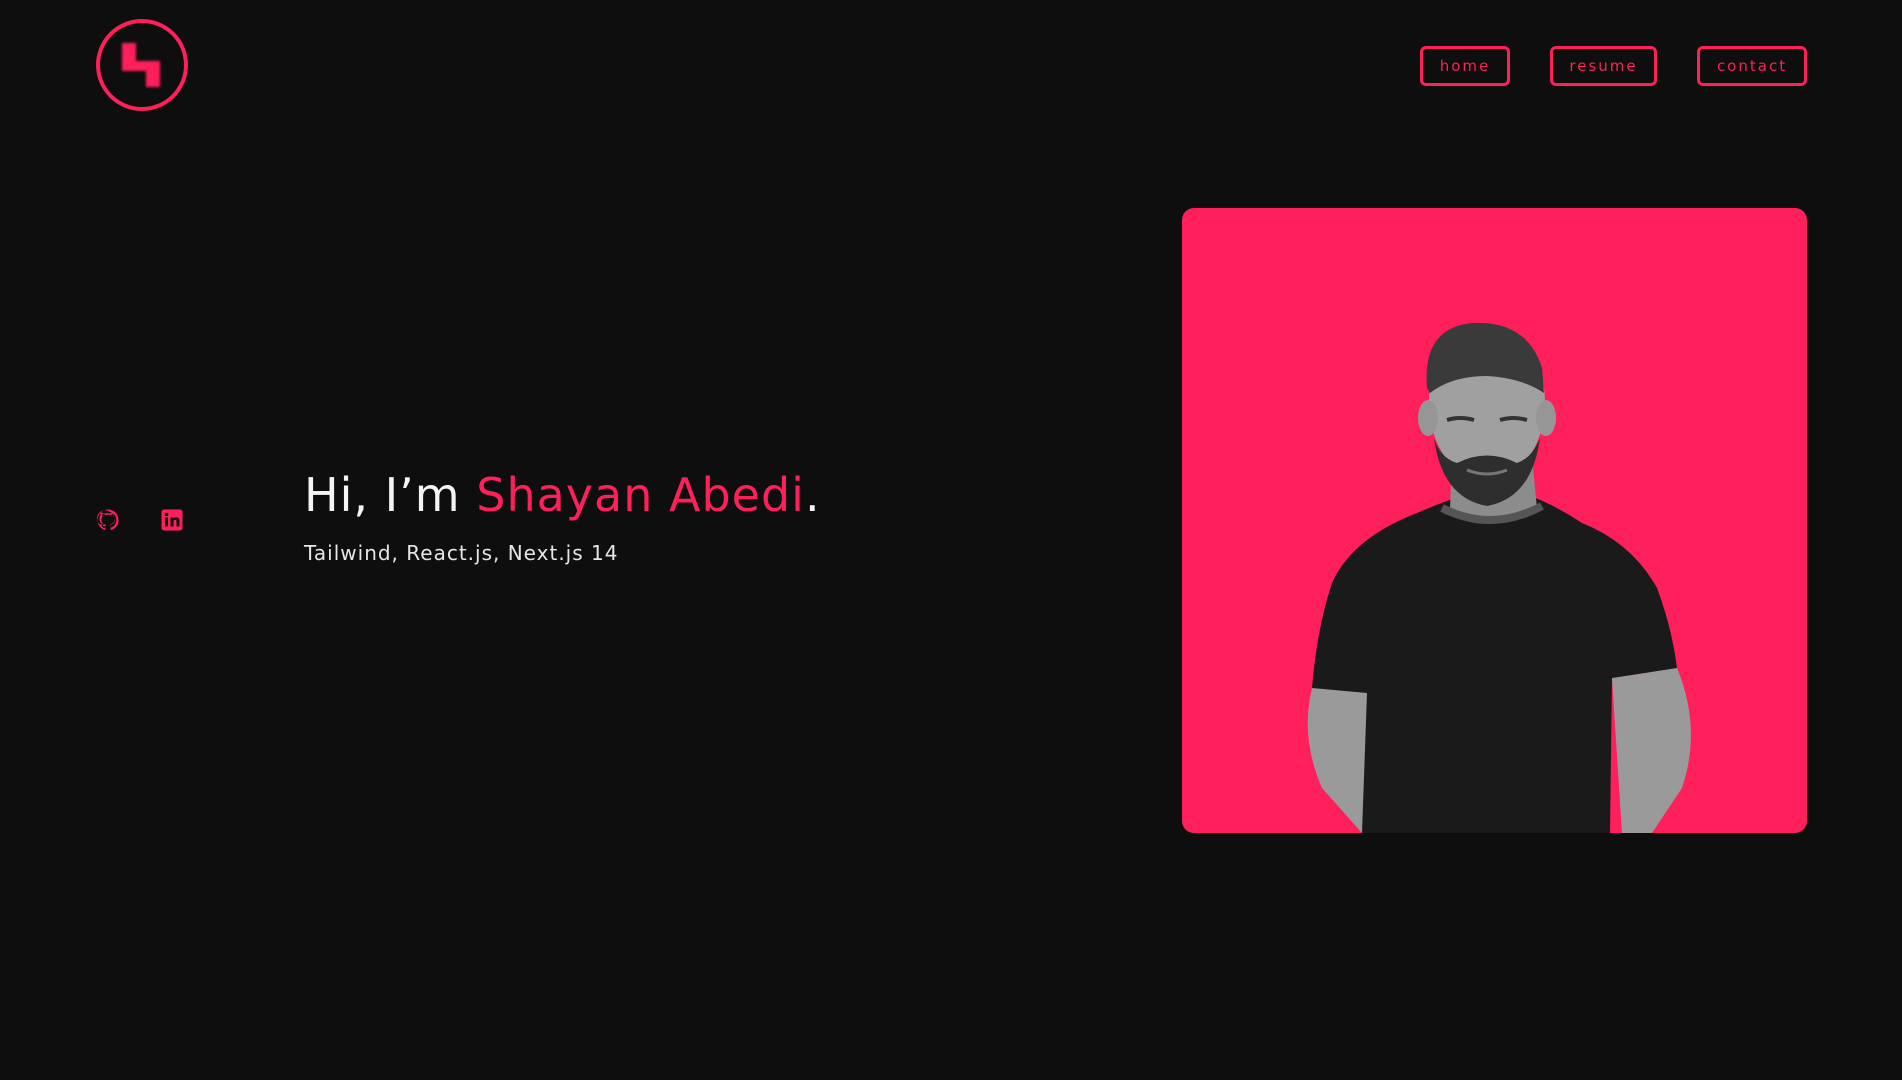  Describe the element at coordinates (172, 520) in the screenshot. I see `linkedin-icon` at that location.